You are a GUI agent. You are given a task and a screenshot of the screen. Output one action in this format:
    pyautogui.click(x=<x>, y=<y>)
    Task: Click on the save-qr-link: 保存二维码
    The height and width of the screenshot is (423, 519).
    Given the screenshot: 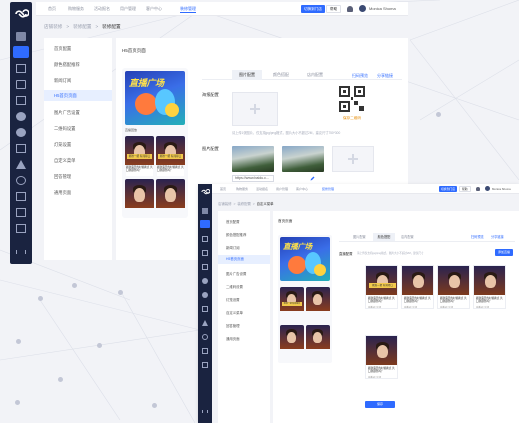 What is the action you would take?
    pyautogui.click(x=352, y=118)
    